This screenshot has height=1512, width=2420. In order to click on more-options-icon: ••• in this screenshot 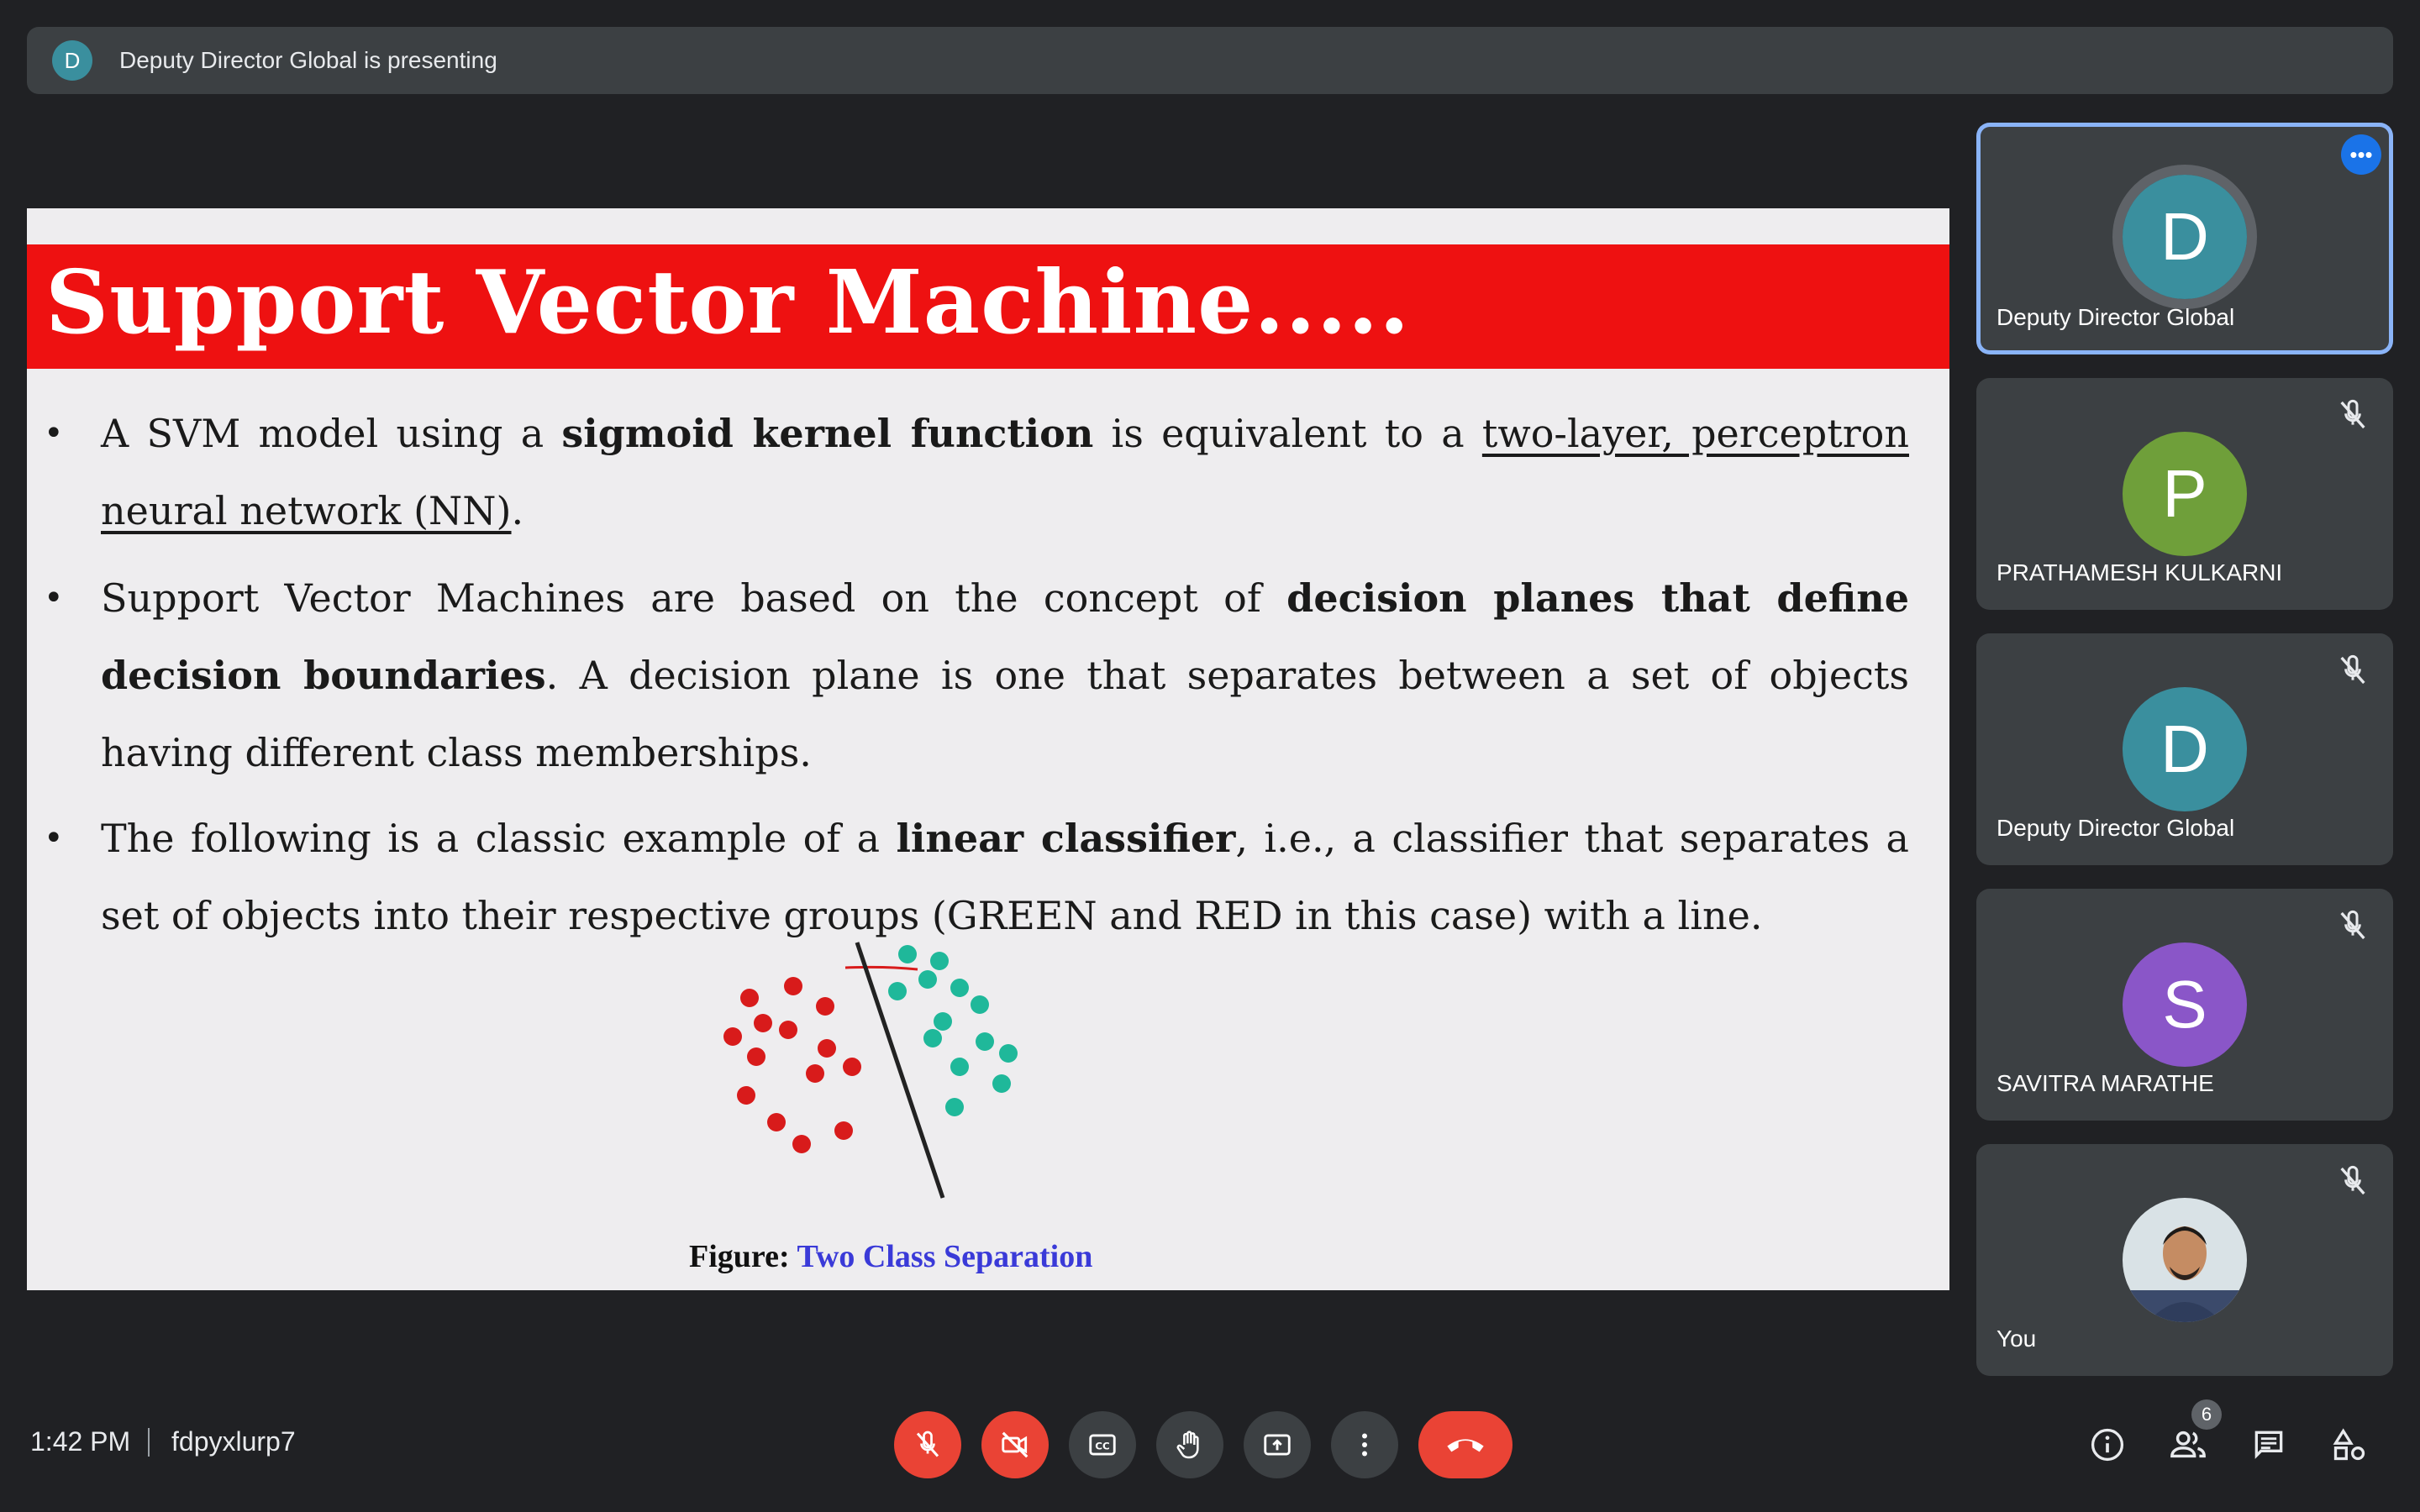, I will do `click(2361, 154)`.